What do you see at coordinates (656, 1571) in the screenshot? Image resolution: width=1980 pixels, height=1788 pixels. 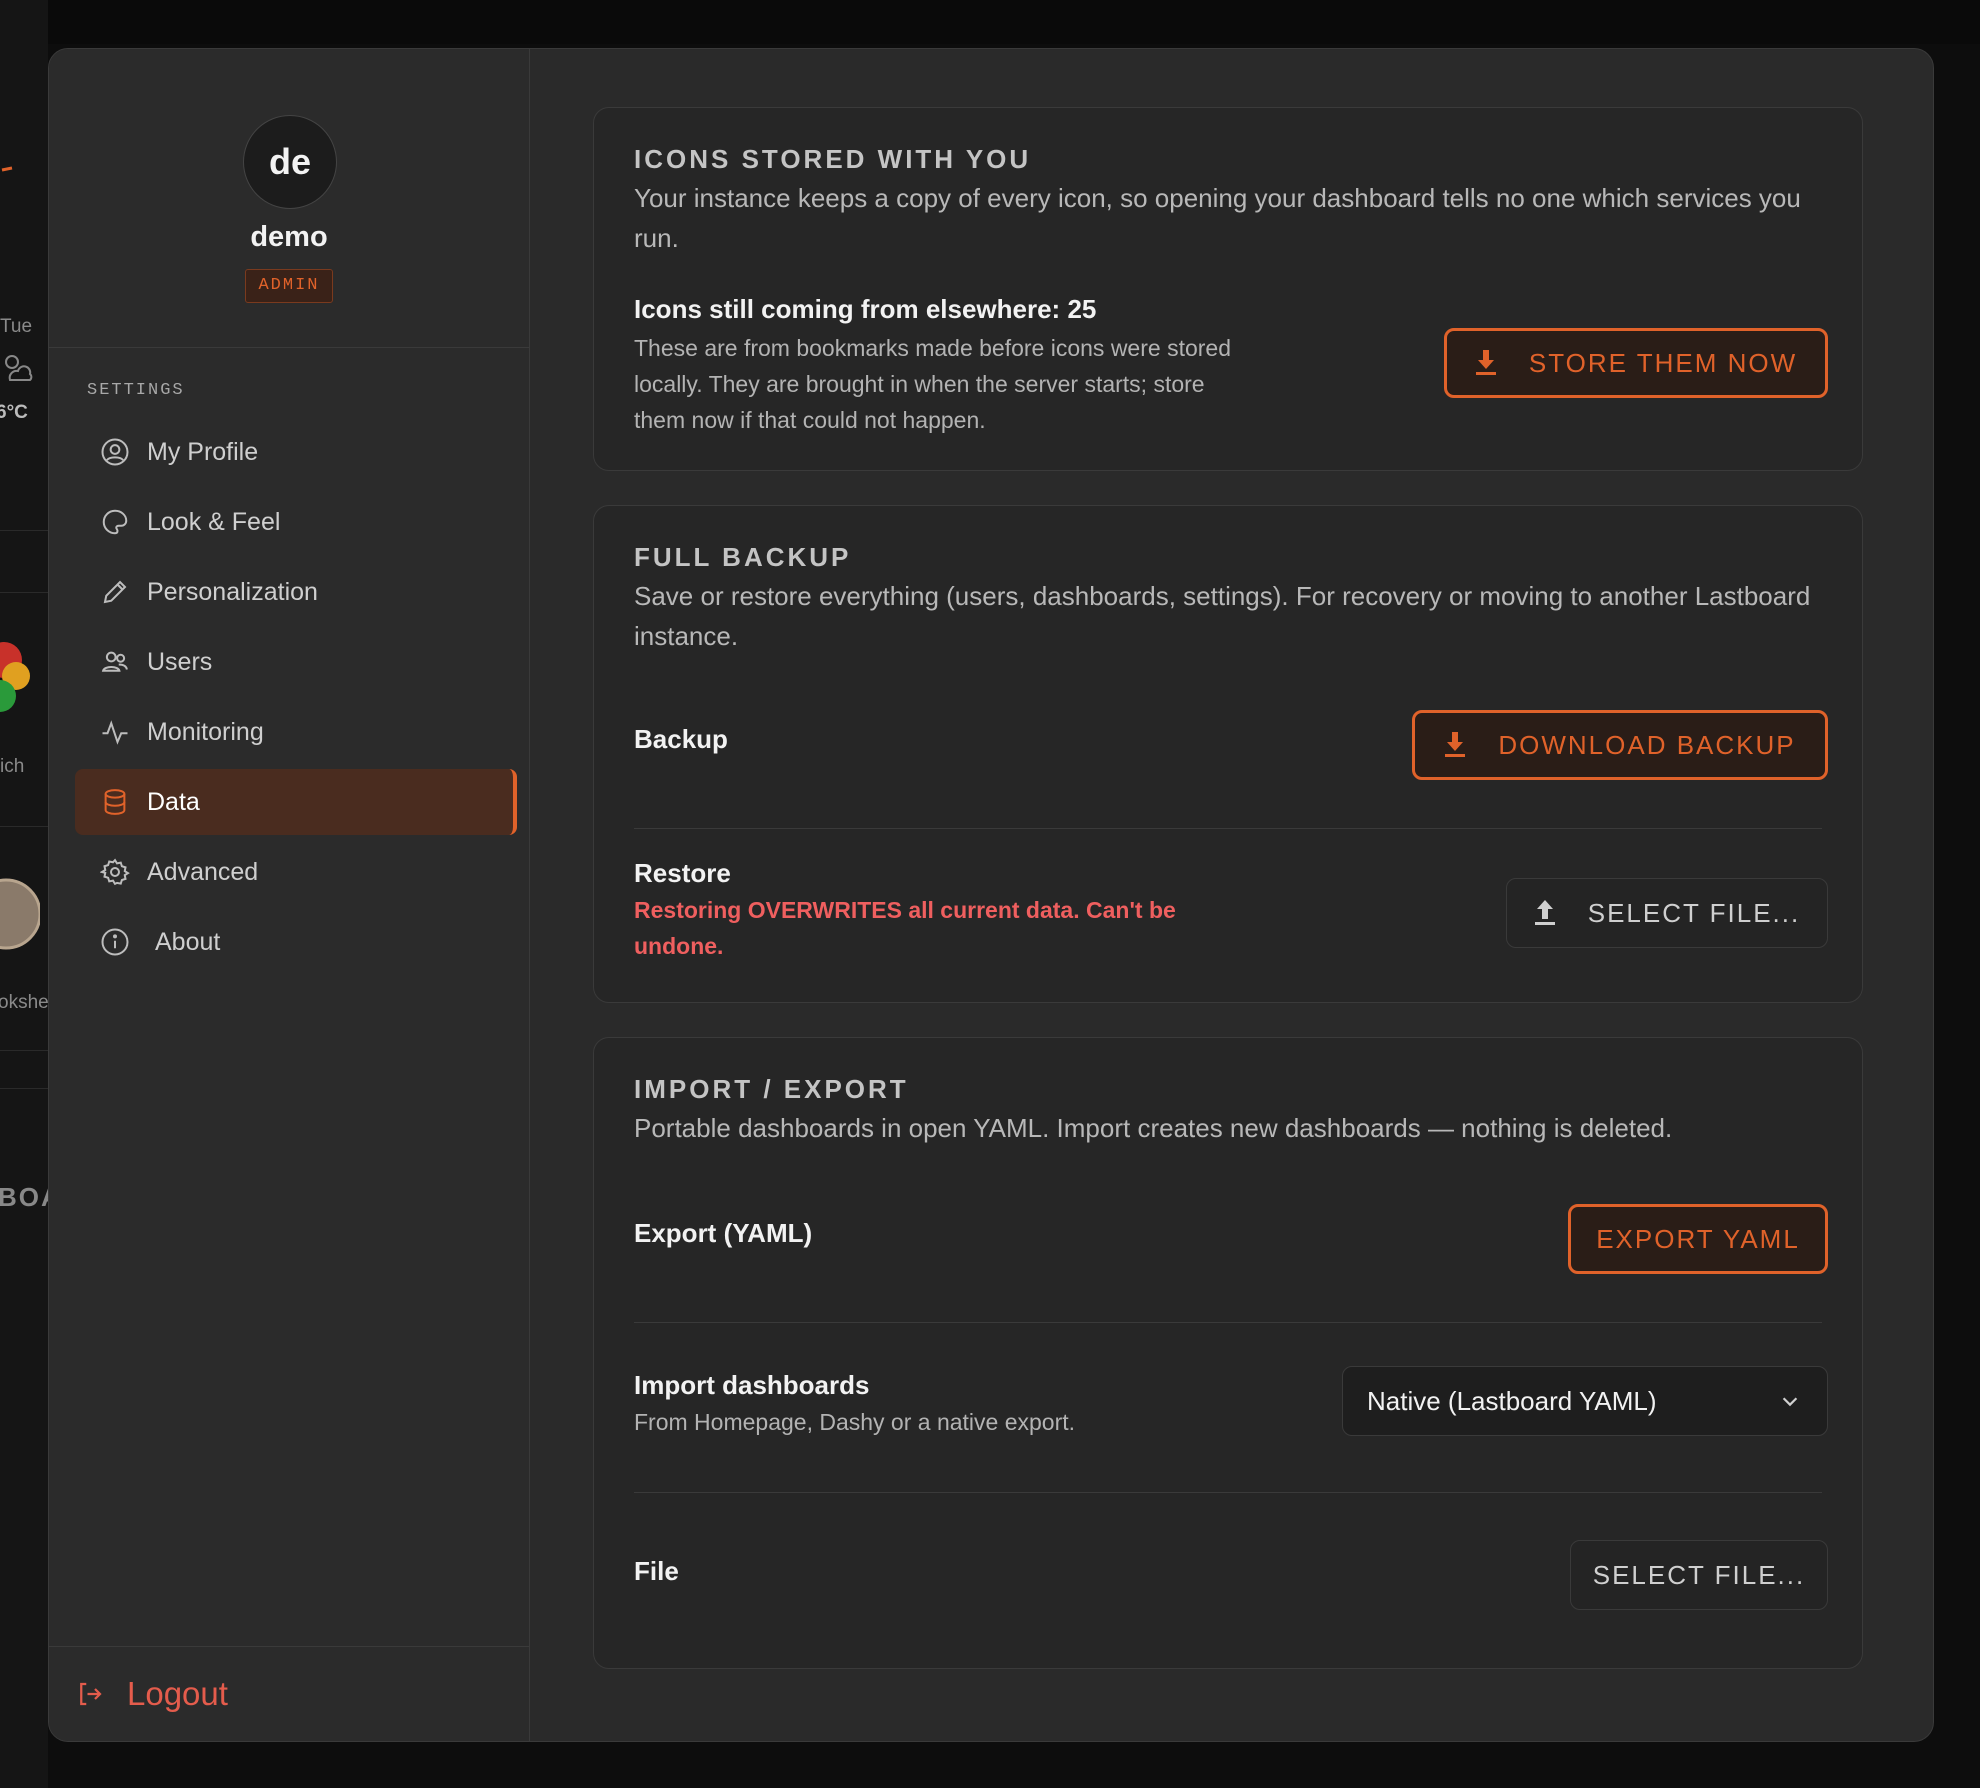 I see `file-label: File` at bounding box center [656, 1571].